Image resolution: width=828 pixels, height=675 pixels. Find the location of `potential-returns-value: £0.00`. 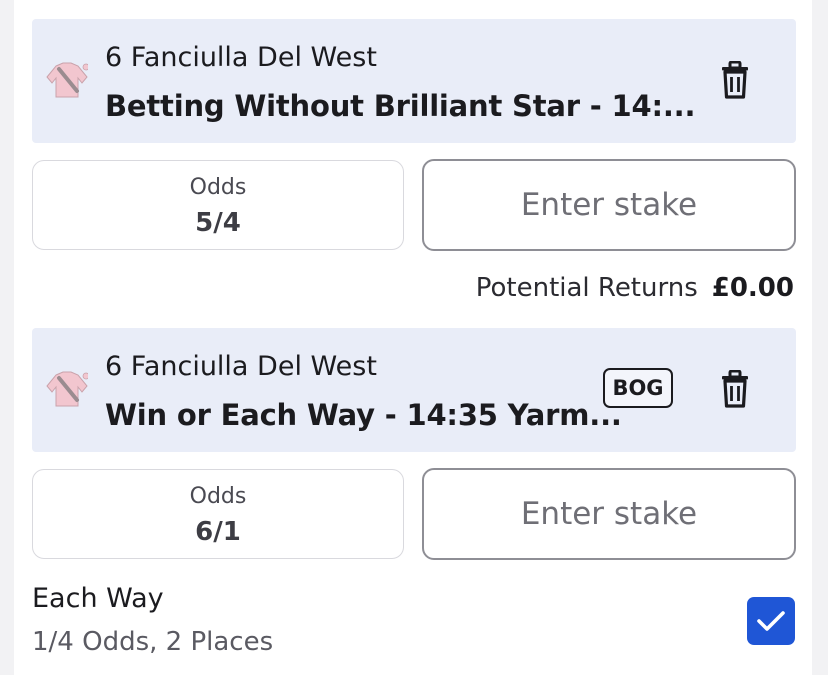

potential-returns-value: £0.00 is located at coordinates (752, 288).